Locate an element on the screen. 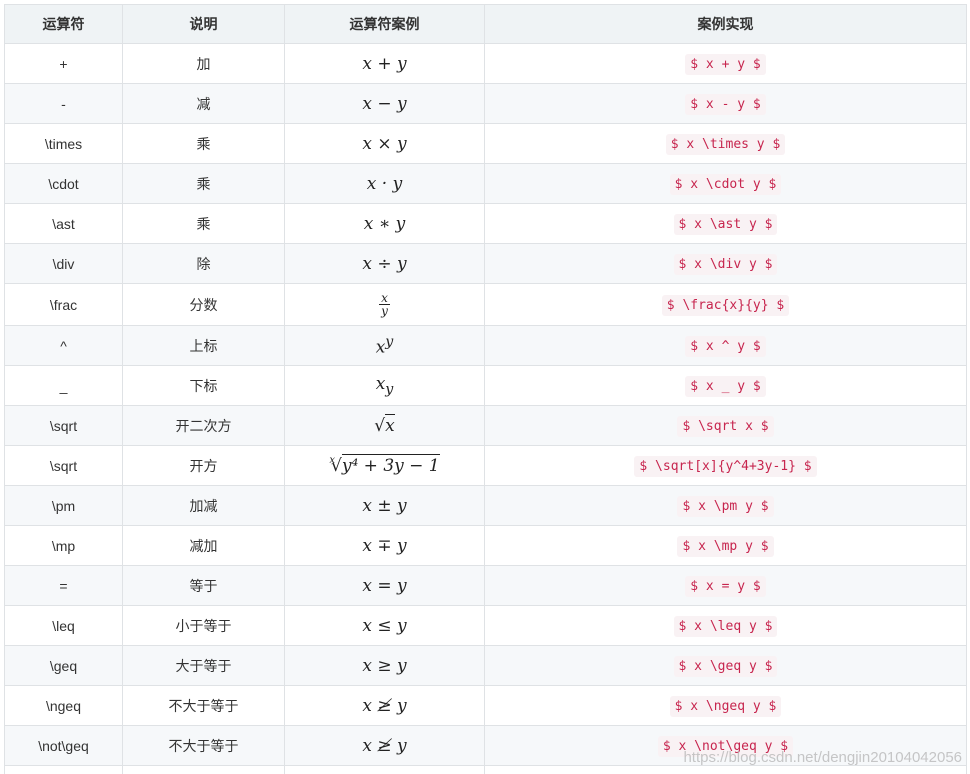  code-cell: $ x \cdot y $ is located at coordinates (725, 183).